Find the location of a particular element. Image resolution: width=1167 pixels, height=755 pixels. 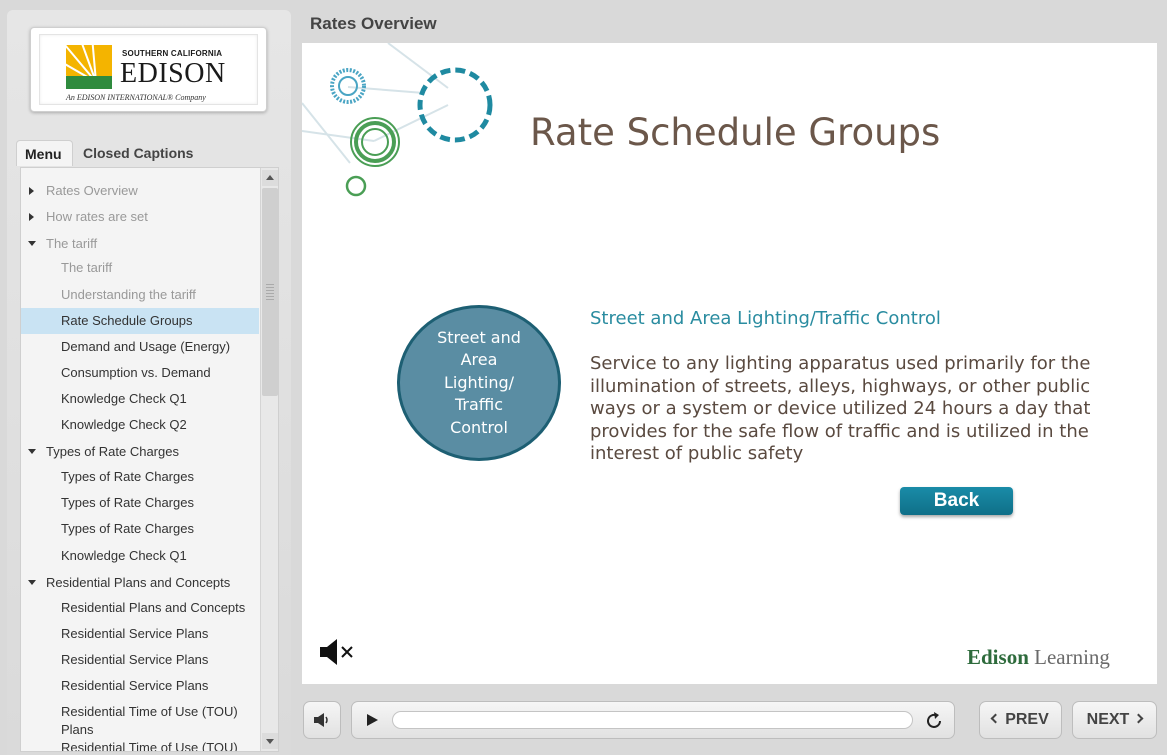

menu-item-label: Residential Time of Use (TOU) is located at coordinates (149, 746).